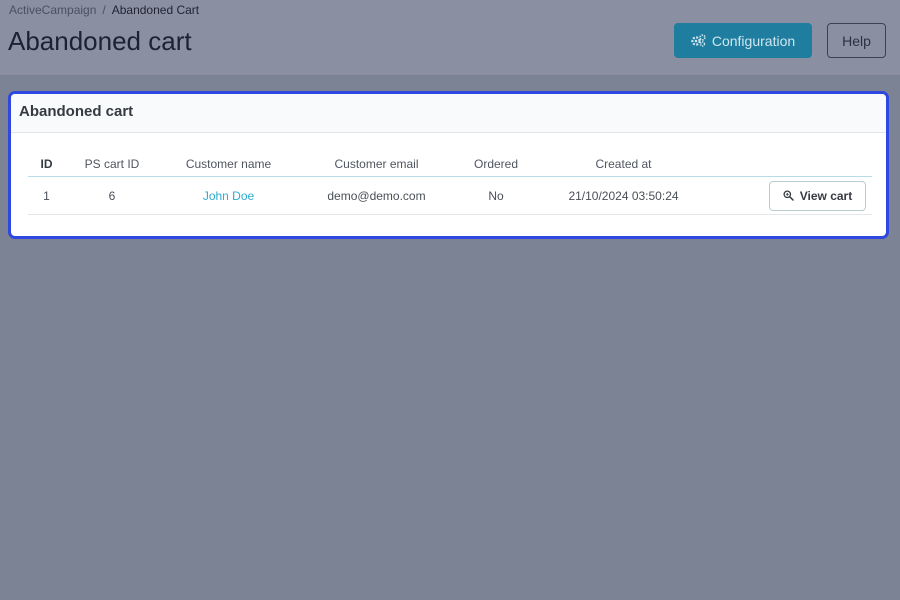  What do you see at coordinates (623, 195) in the screenshot?
I see `cell-created-at: 21/10/2024 03:50:24` at bounding box center [623, 195].